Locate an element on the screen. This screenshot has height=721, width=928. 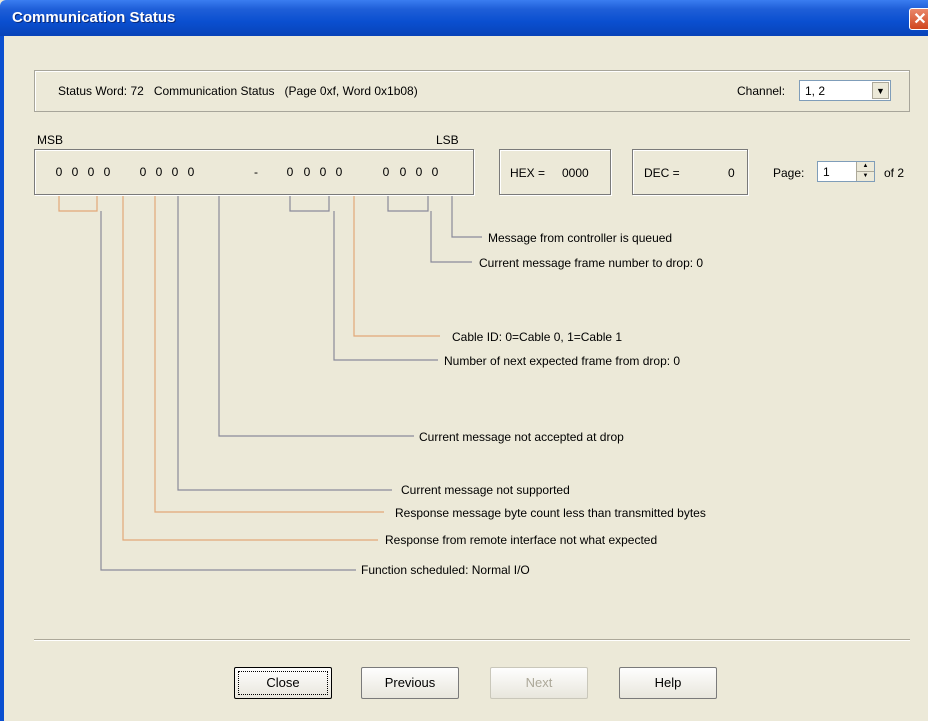
leader-message-queued is located at coordinates (466, 217).